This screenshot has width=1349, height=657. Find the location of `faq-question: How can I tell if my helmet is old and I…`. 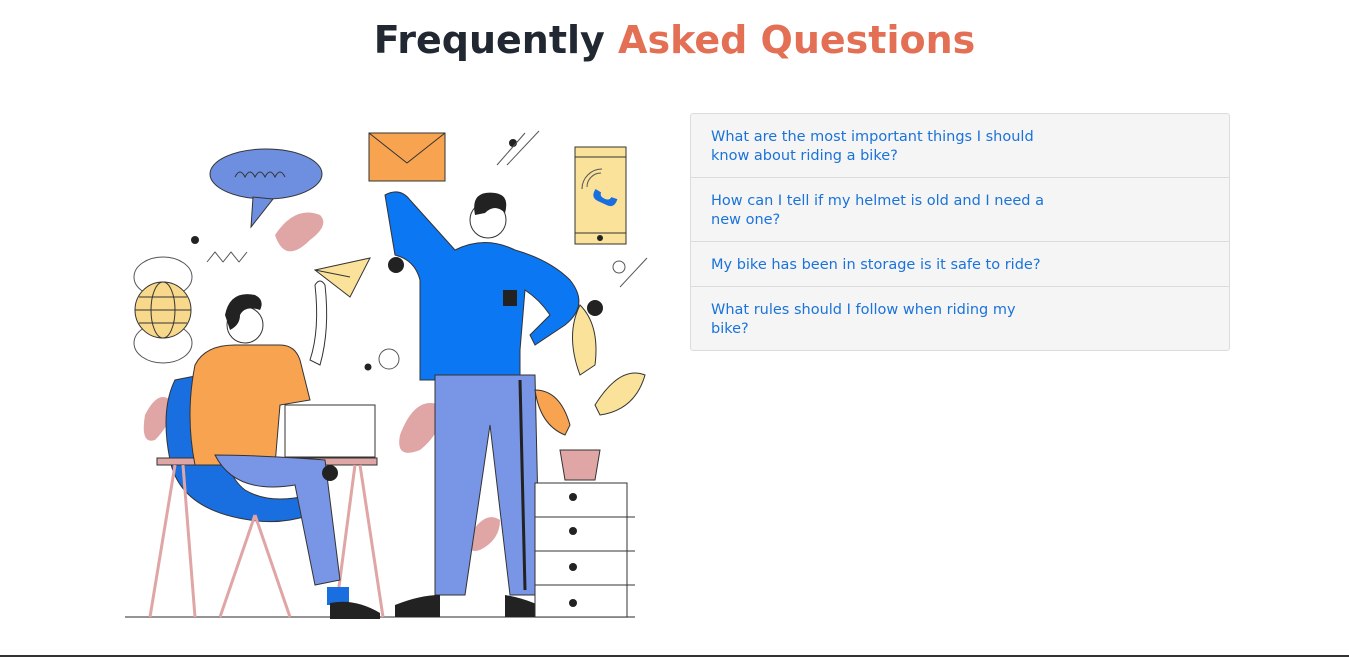

faq-question: How can I tell if my helmet is old and I… is located at coordinates (883, 211).